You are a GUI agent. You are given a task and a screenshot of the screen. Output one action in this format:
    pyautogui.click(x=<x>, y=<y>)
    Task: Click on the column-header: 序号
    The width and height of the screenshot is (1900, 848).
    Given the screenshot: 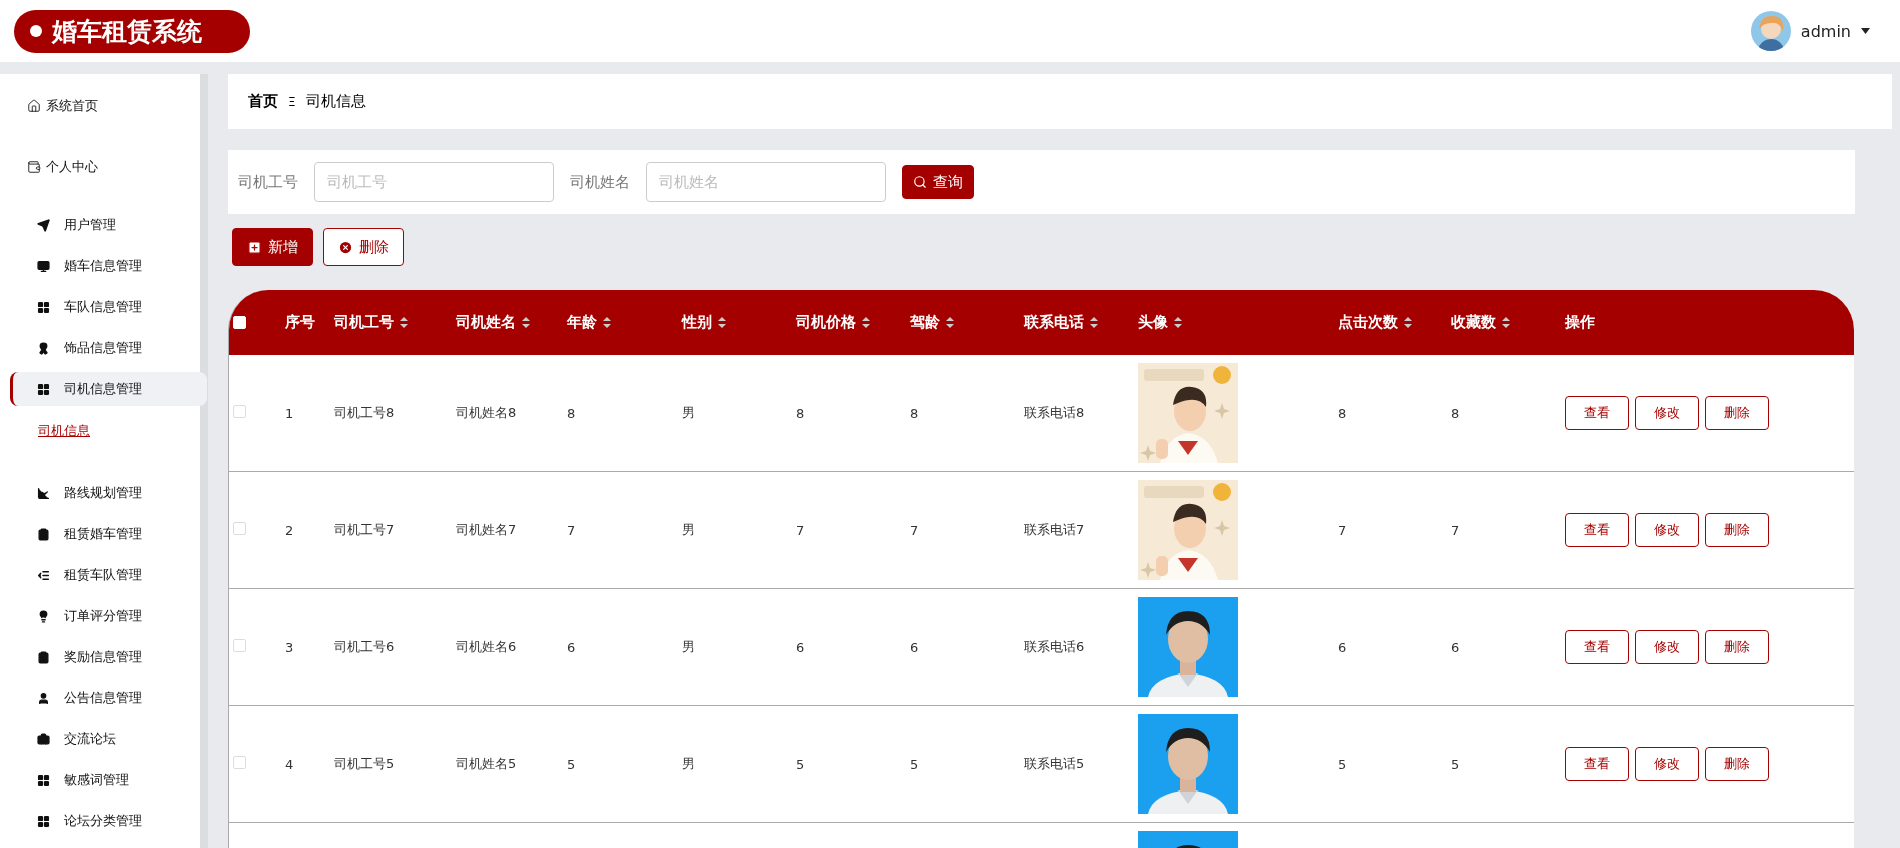 What is the action you would take?
    pyautogui.click(x=300, y=322)
    